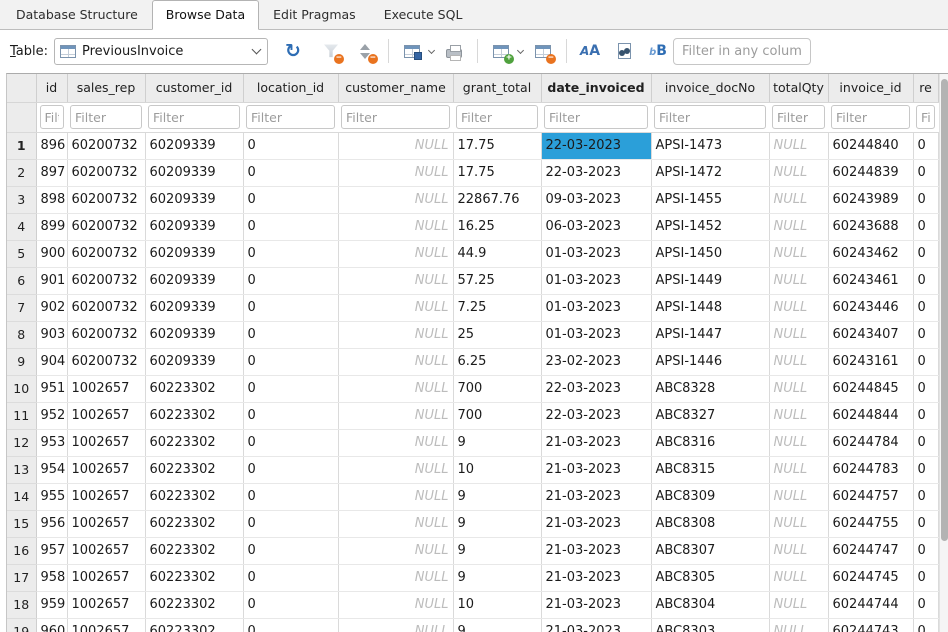  Describe the element at coordinates (194, 88) in the screenshot. I see `column-header-customer_id: customer_id` at that location.